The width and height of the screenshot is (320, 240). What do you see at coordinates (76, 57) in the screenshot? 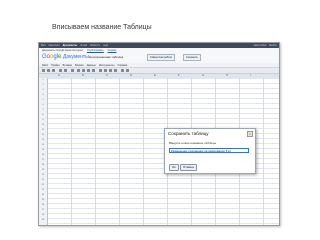
I see `logo-docs-text: Документы` at bounding box center [76, 57].